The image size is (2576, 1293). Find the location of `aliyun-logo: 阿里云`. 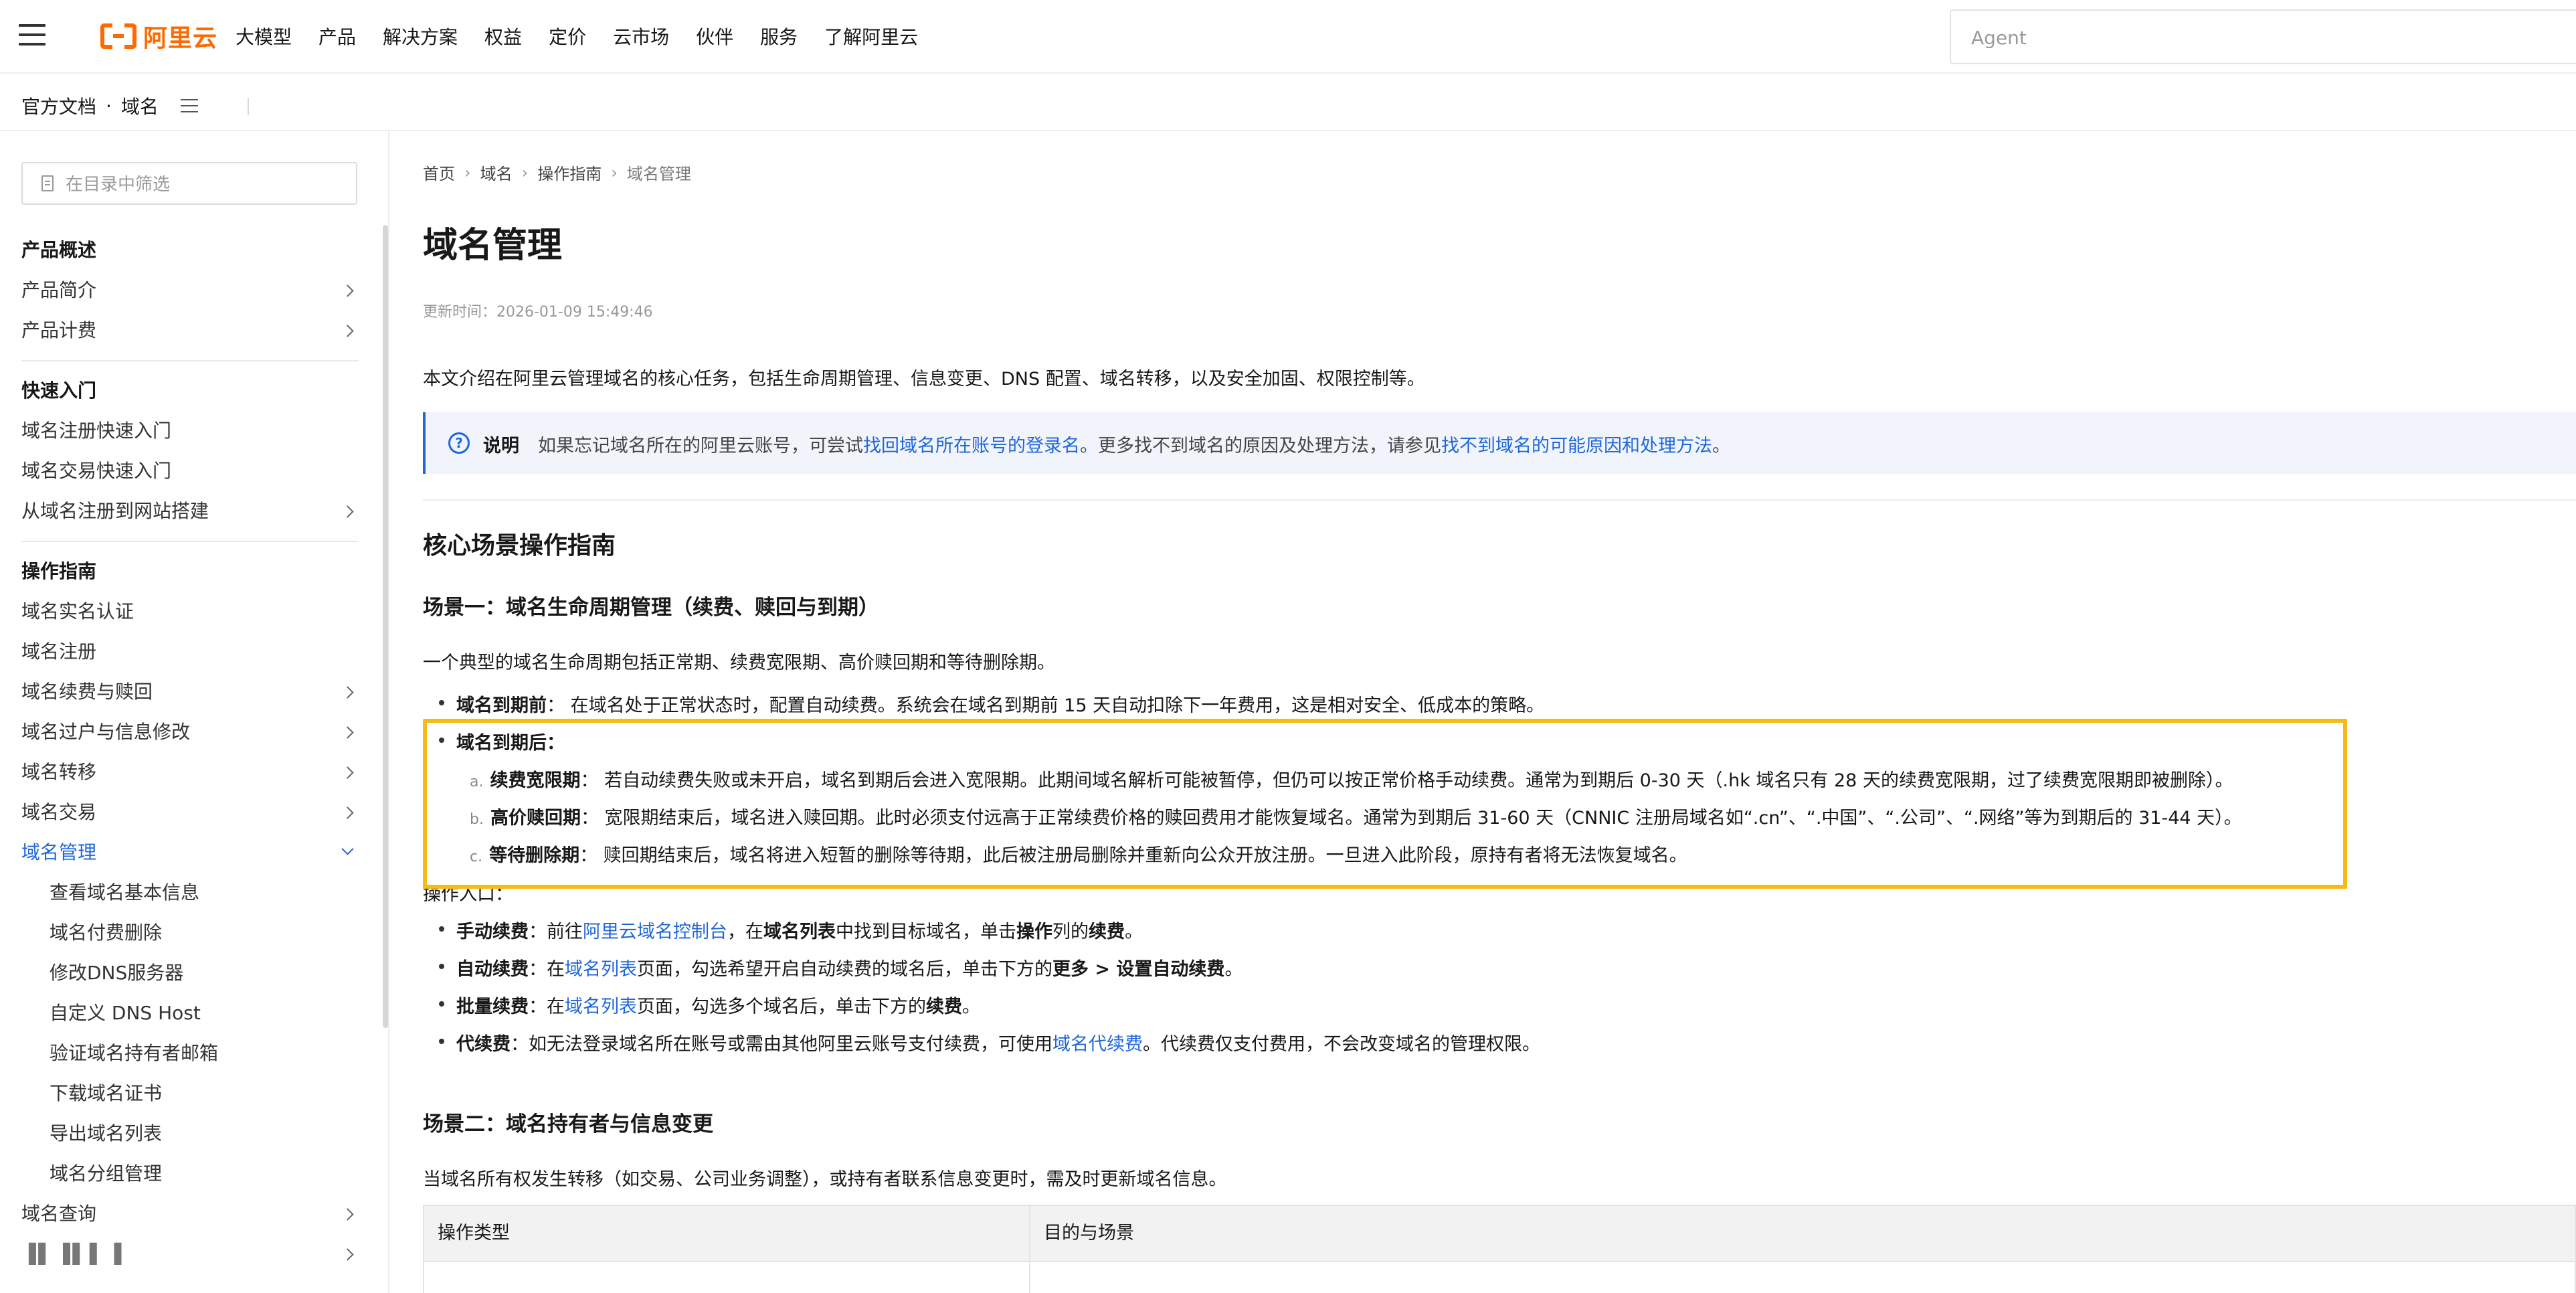

aliyun-logo: 阿里云 is located at coordinates (158, 36).